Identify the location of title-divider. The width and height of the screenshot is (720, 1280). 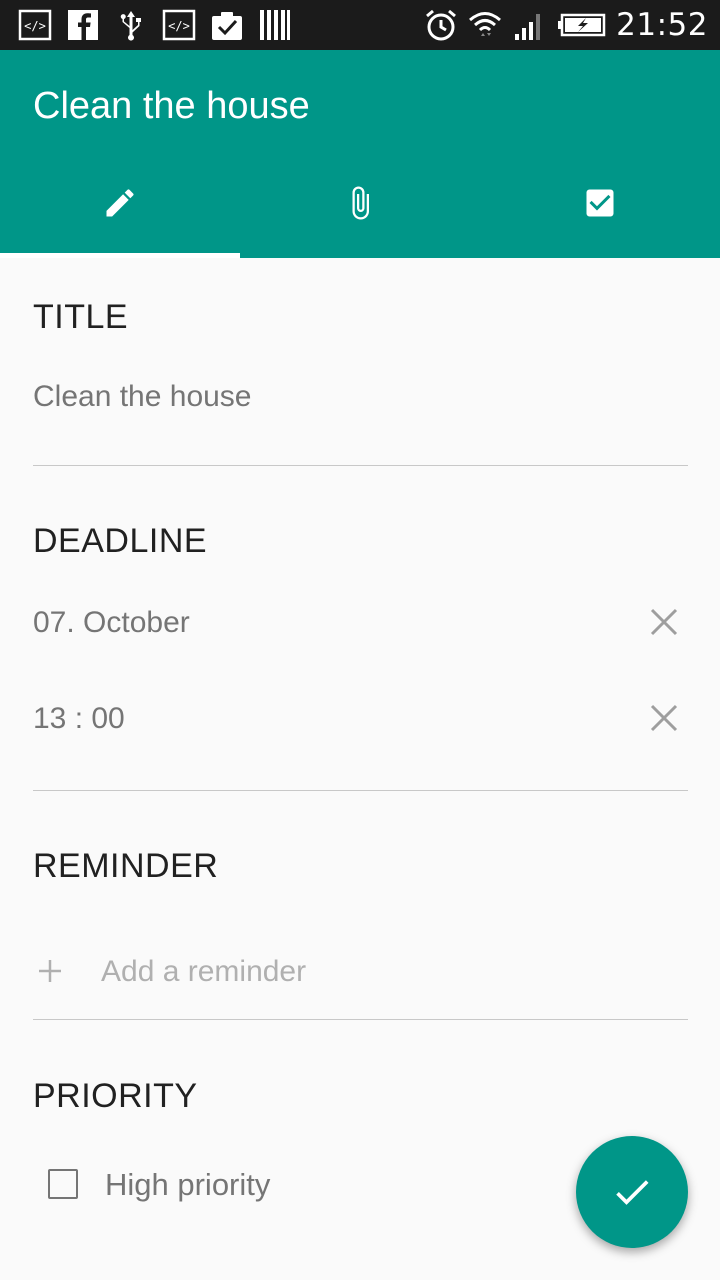
(360, 465).